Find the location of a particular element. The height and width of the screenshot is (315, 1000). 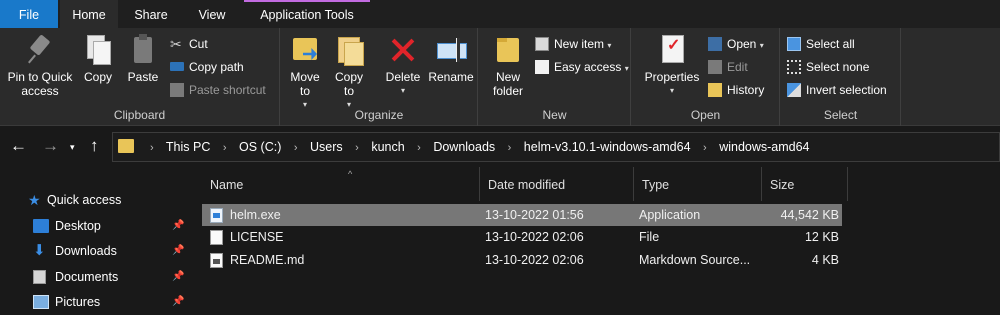

invert-selection-button: Invert selection is located at coordinates (837, 90).